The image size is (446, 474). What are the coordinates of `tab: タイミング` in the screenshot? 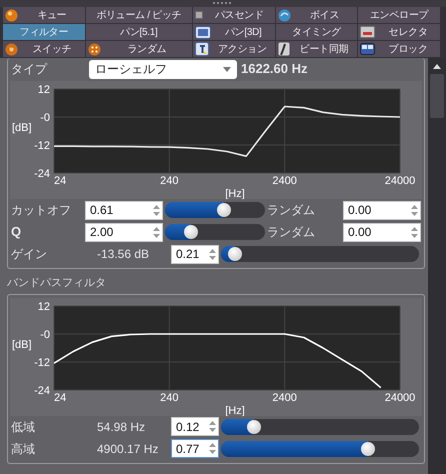 It's located at (317, 32).